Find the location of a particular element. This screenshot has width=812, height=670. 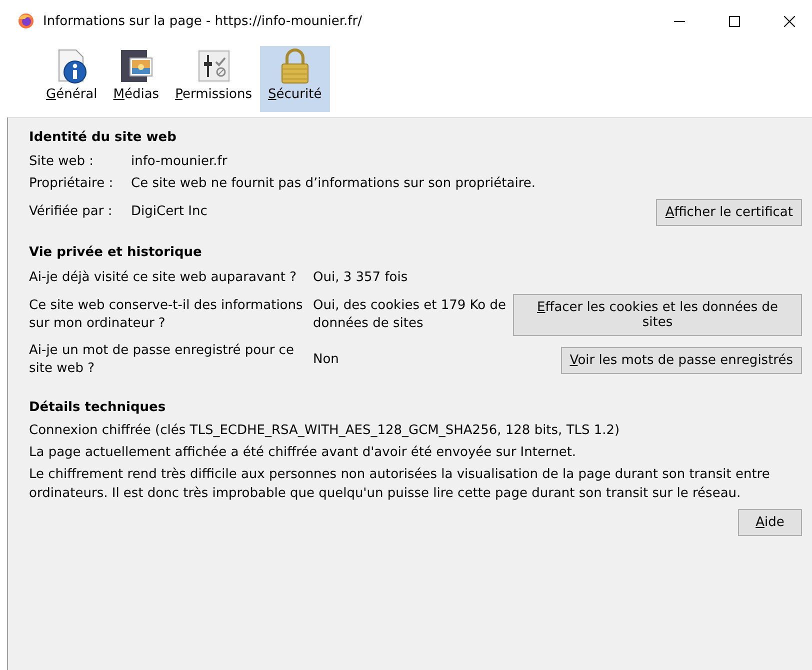

field-value: info-mounier.fr is located at coordinates (179, 162).